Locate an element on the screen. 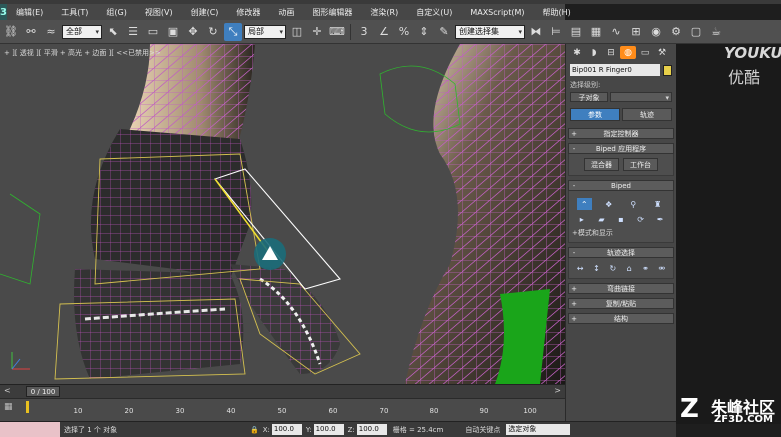  mixer-mode-icon: ♜ is located at coordinates (657, 204).